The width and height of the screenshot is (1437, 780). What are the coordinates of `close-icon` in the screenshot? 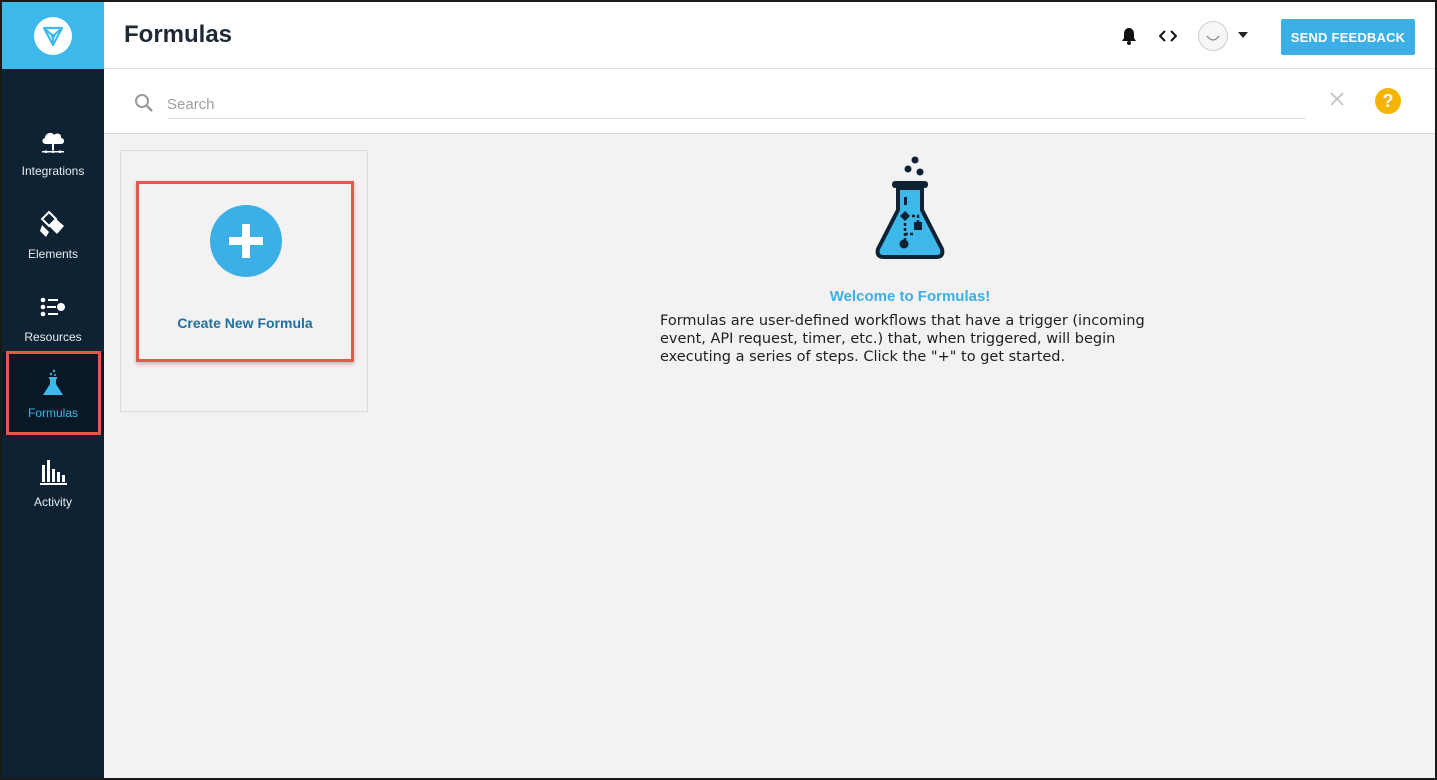 It's located at (1337, 99).